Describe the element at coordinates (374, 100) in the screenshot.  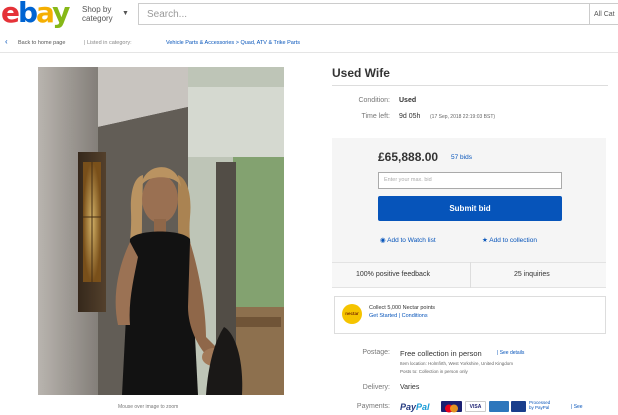
I see `condition-label: Condition:` at that location.